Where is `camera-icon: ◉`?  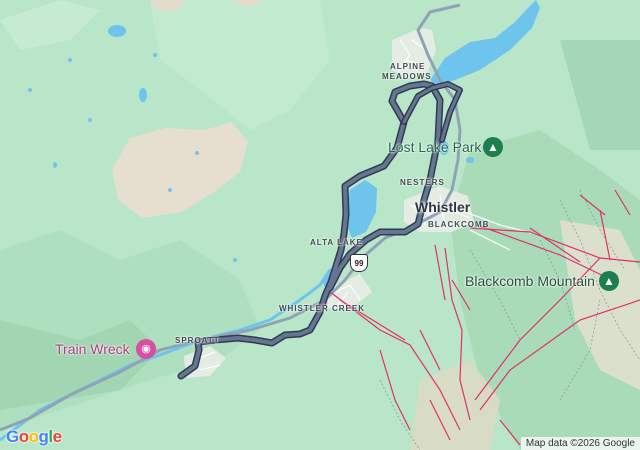
camera-icon: ◉ is located at coordinates (146, 349).